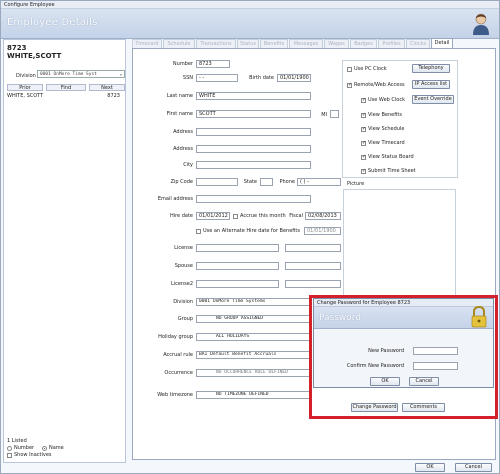 The width and height of the screenshot is (500, 474). I want to click on new-password-field, so click(435, 351).